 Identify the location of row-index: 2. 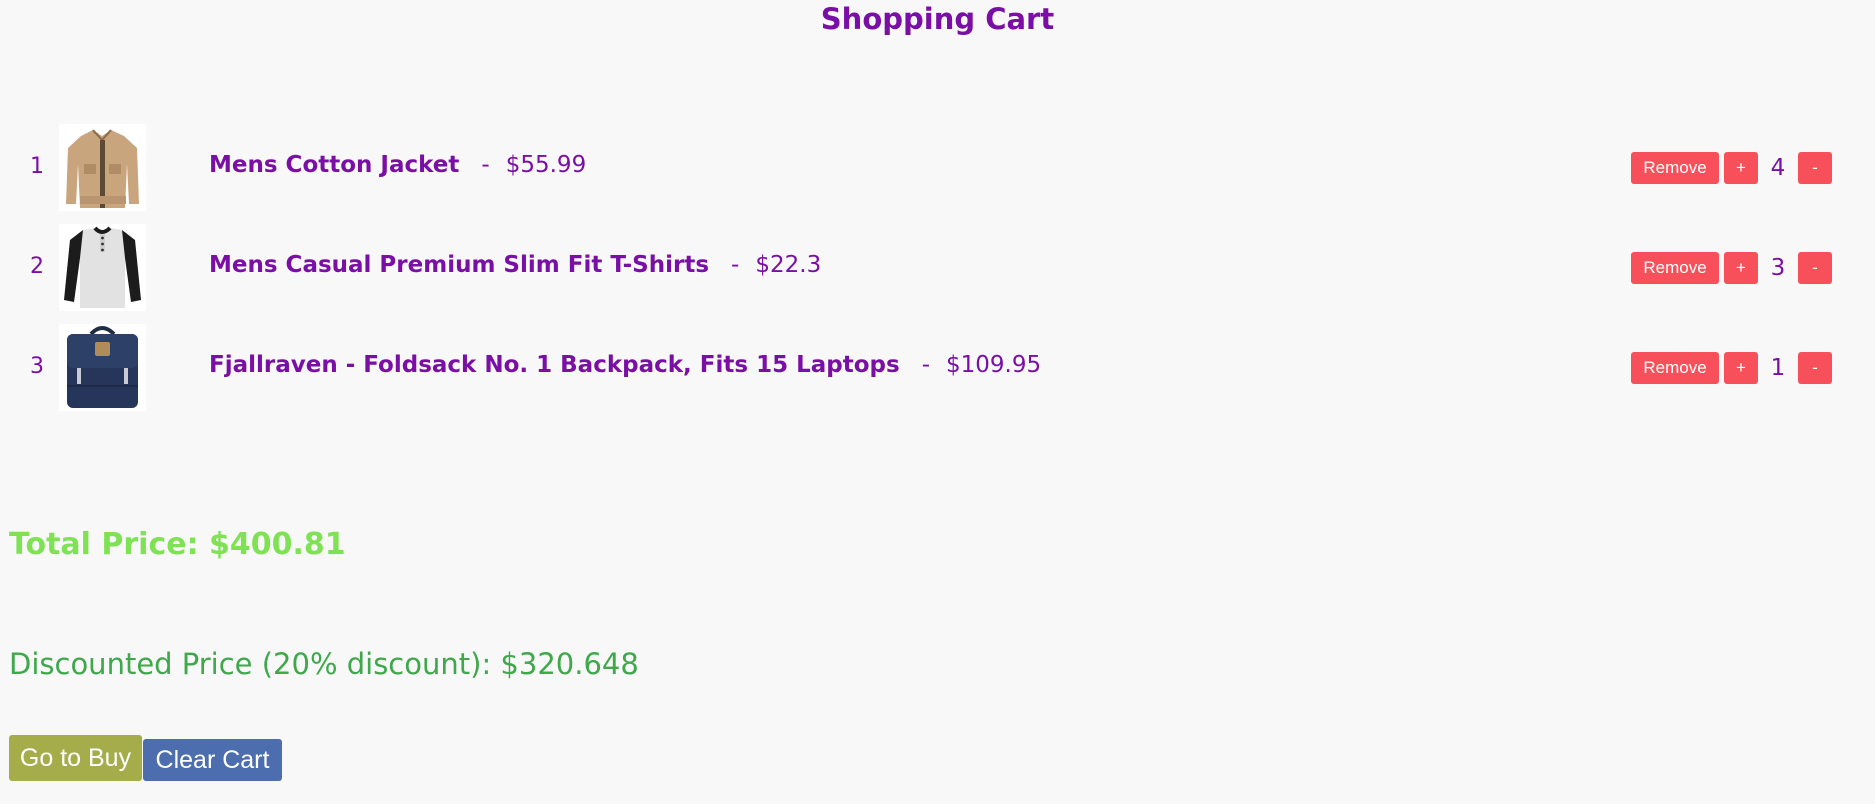
(37, 266).